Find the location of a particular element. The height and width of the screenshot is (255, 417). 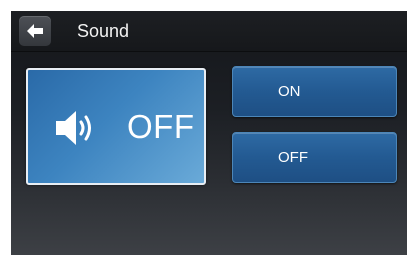

sound-on-button: ON is located at coordinates (314, 91).